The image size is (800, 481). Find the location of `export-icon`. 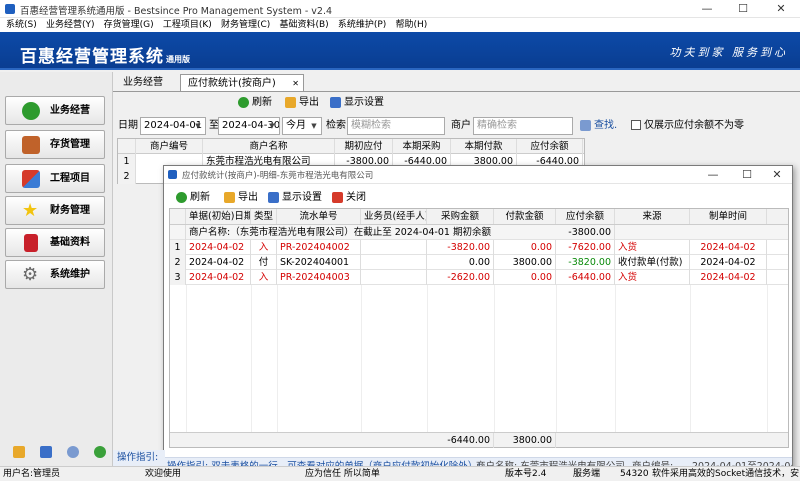

export-icon is located at coordinates (229, 197).